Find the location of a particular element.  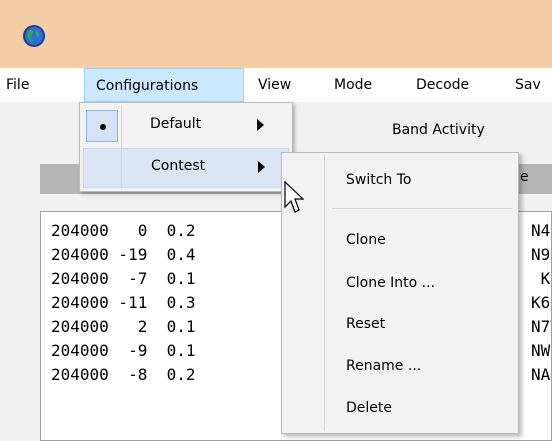

decode-row: 204000 0 0.2 is located at coordinates (123, 231).